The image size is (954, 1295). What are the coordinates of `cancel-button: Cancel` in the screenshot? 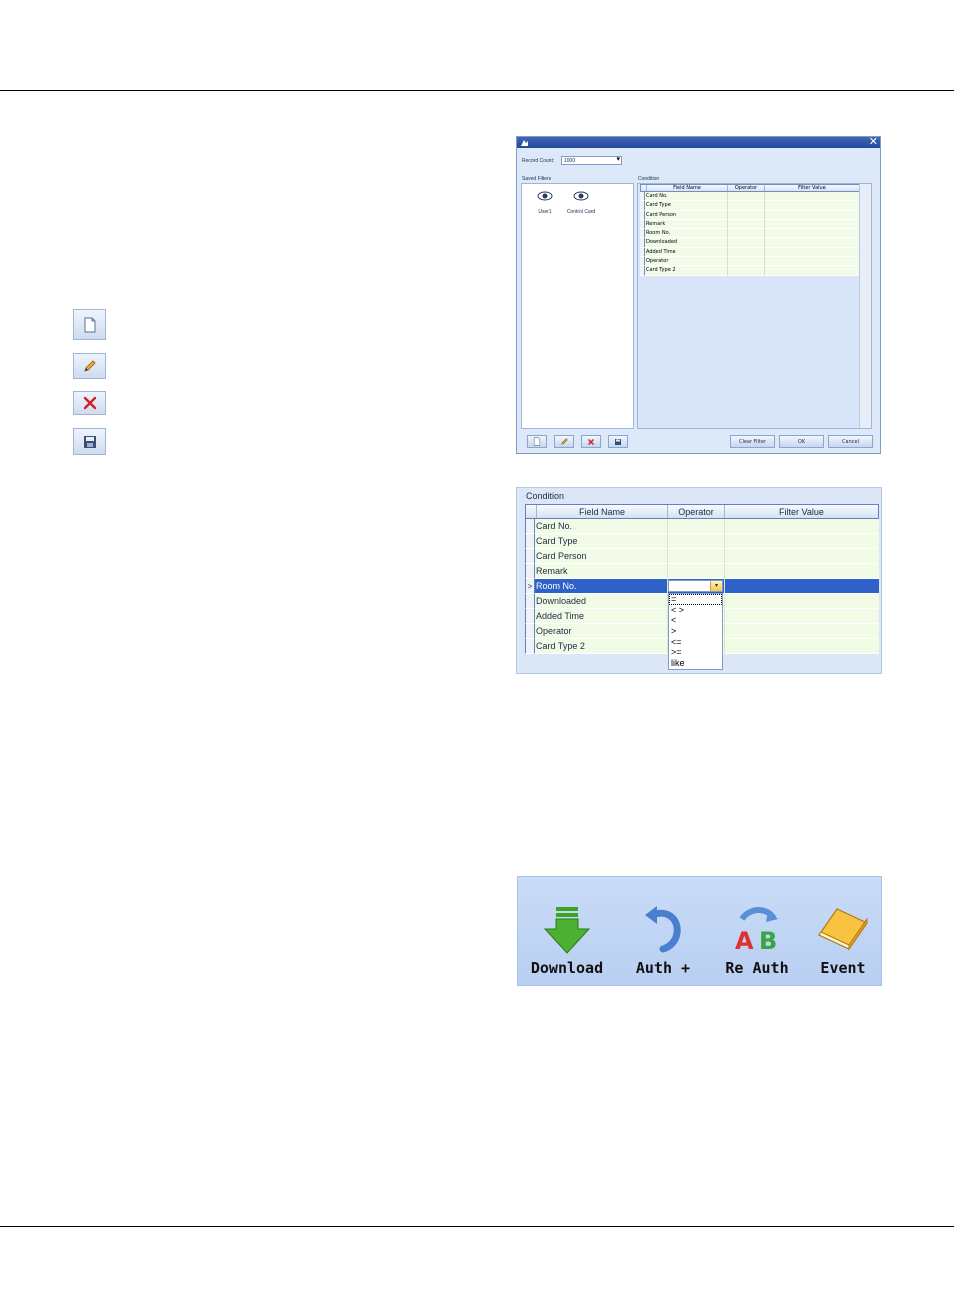 It's located at (850, 441).